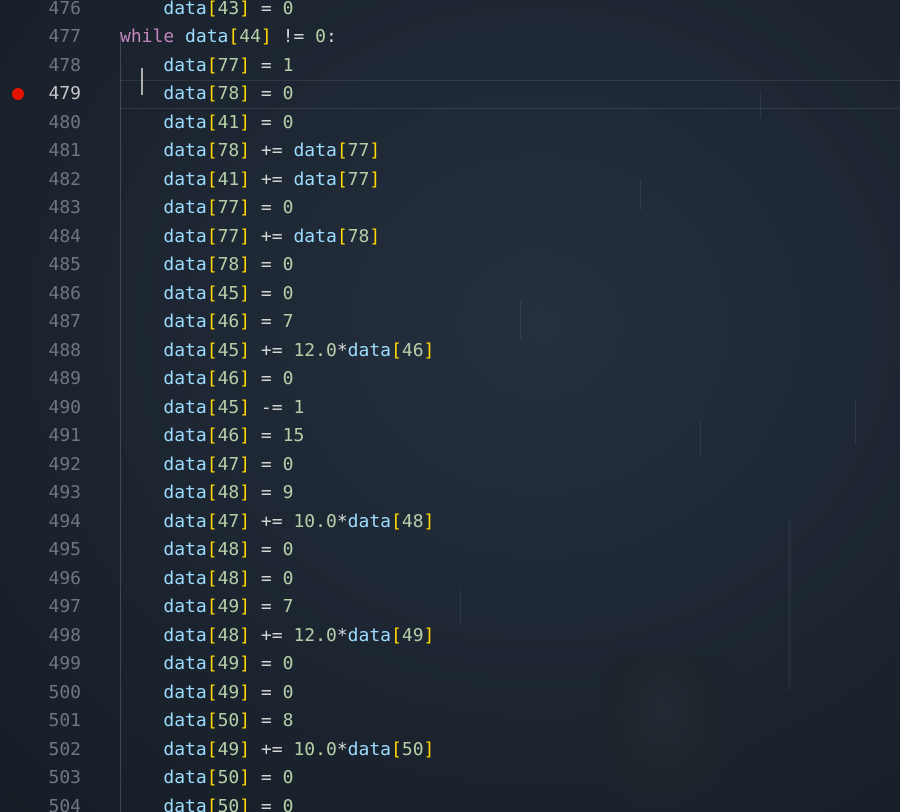 The height and width of the screenshot is (812, 900). What do you see at coordinates (50, 693) in the screenshot?
I see `line-number: 500` at bounding box center [50, 693].